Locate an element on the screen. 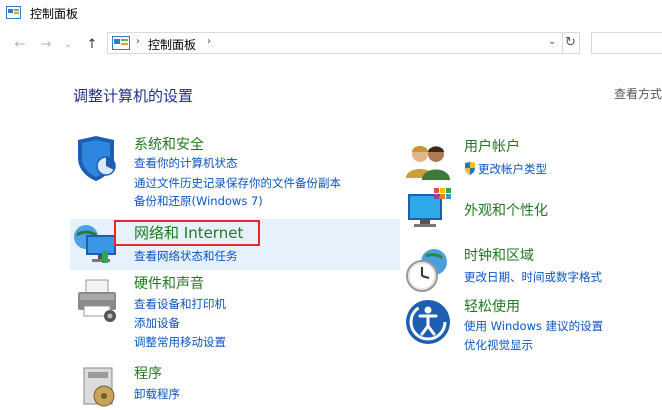 The width and height of the screenshot is (662, 410). window-title: 控制面板 is located at coordinates (54, 14).